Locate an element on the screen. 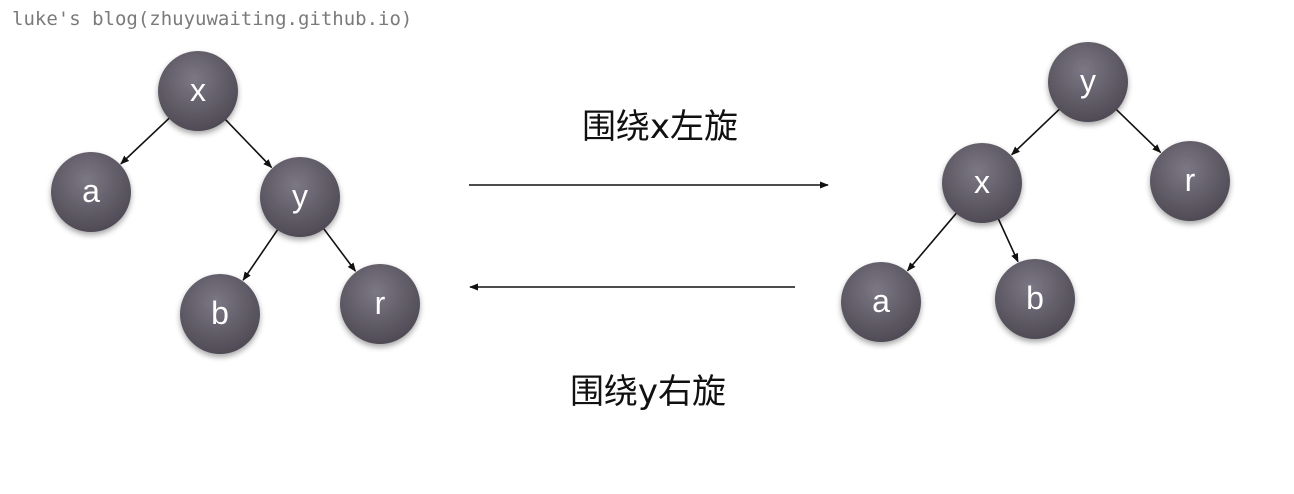 The image size is (1294, 494). right-tree-node-x: x is located at coordinates (982, 183).